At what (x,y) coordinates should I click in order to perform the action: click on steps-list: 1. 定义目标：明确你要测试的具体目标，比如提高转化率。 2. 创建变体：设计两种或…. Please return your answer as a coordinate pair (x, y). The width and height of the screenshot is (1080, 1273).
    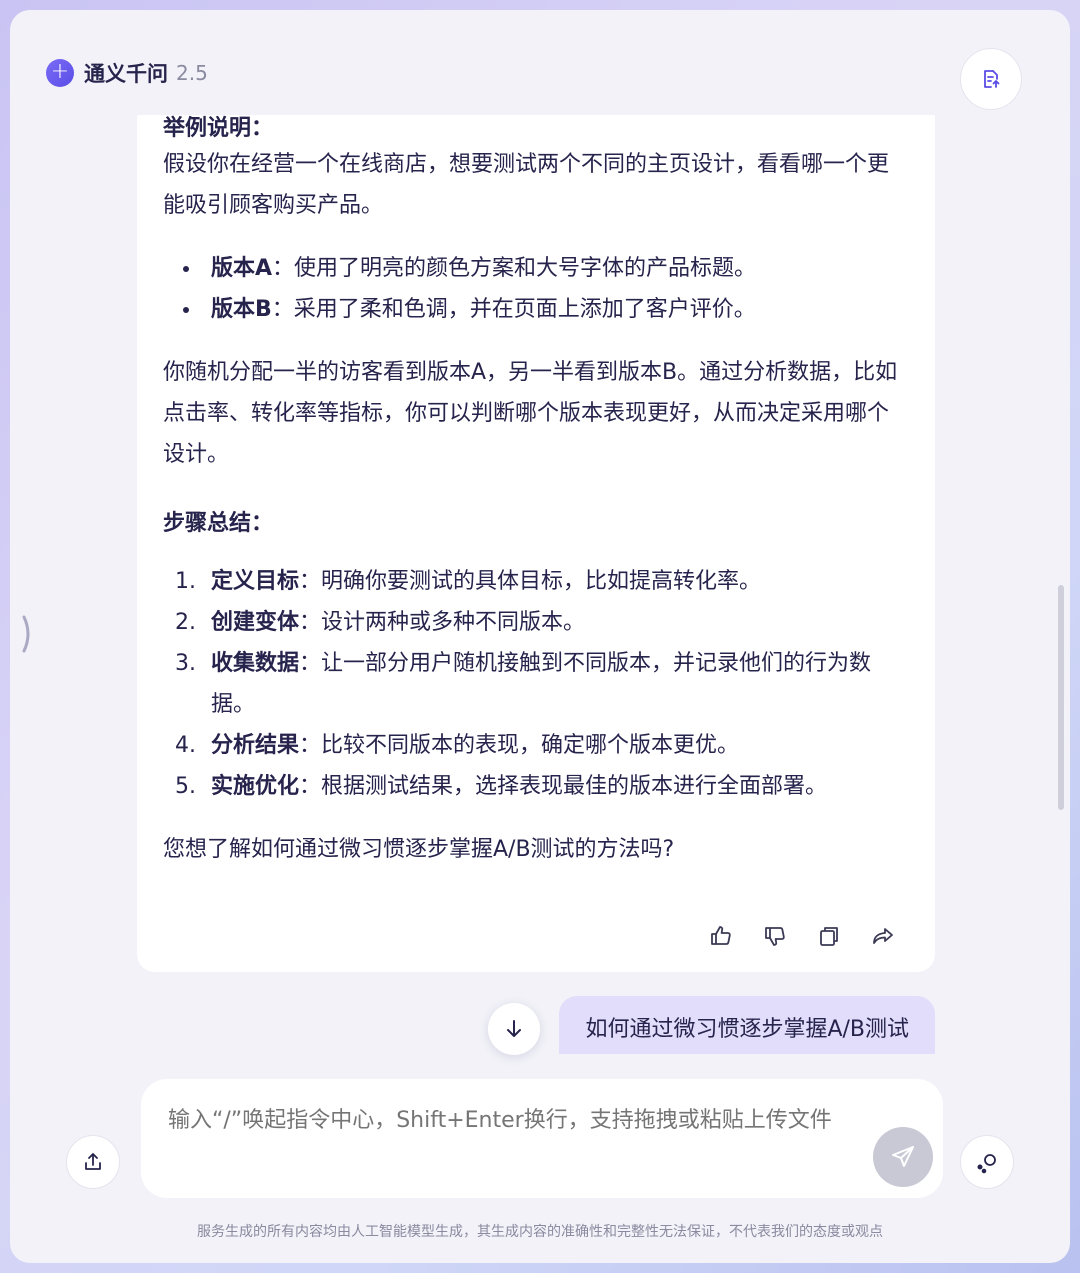
    Looking at the image, I should click on (533, 684).